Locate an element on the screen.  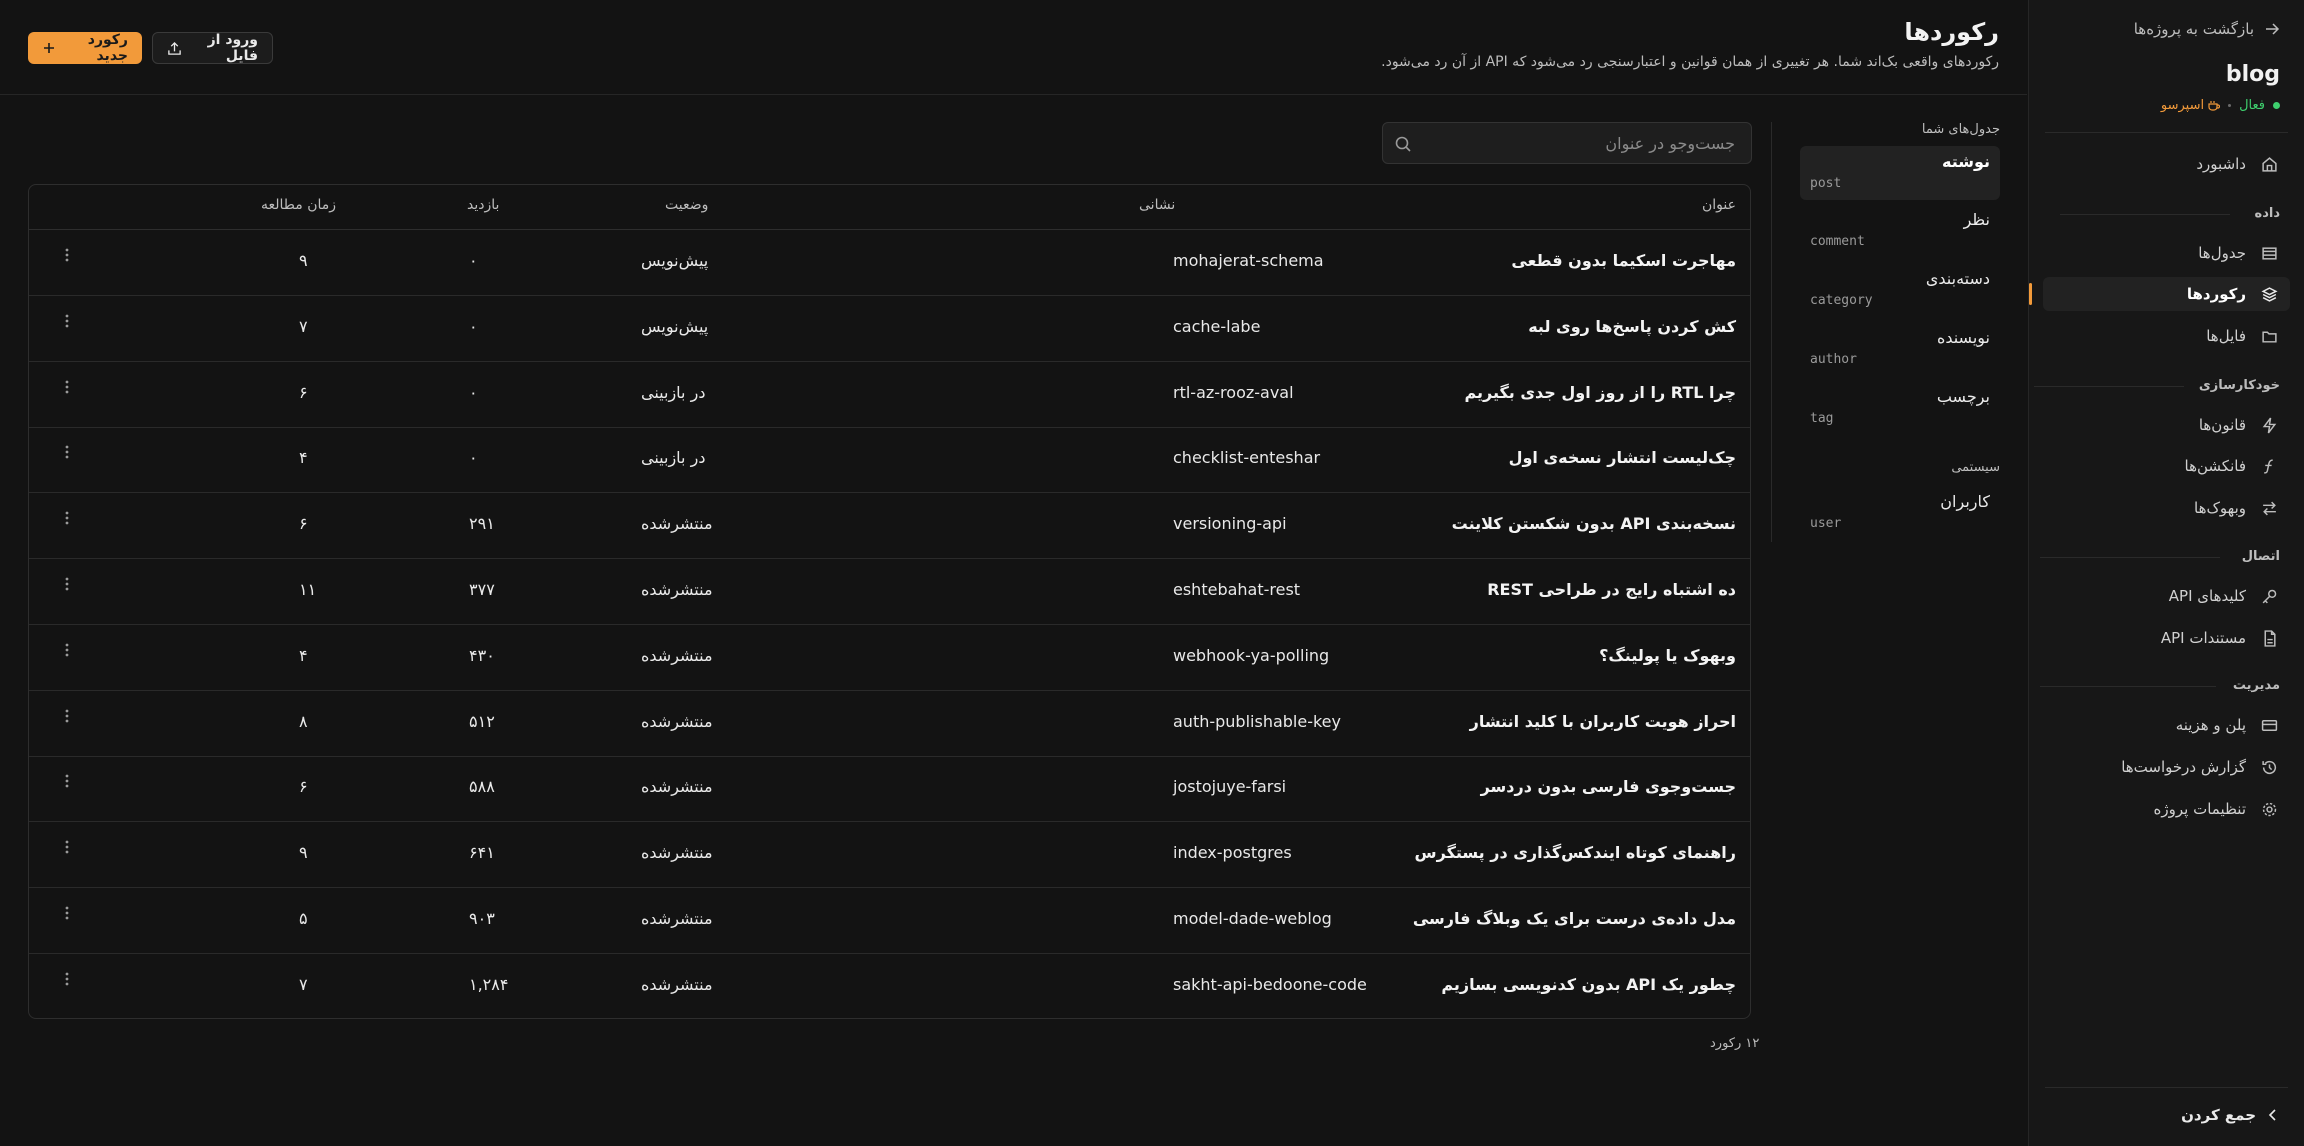
table-item-user: کاربران user is located at coordinates (1900, 513).